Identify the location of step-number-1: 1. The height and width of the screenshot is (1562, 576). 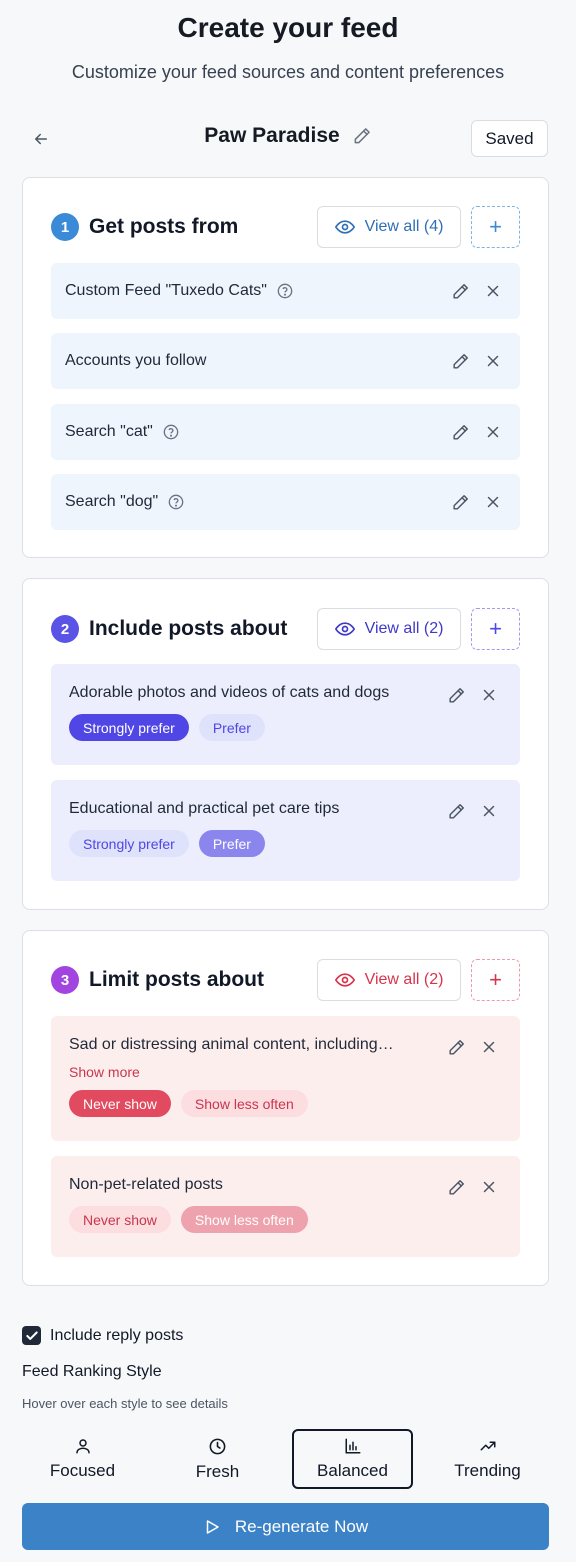
(65, 227).